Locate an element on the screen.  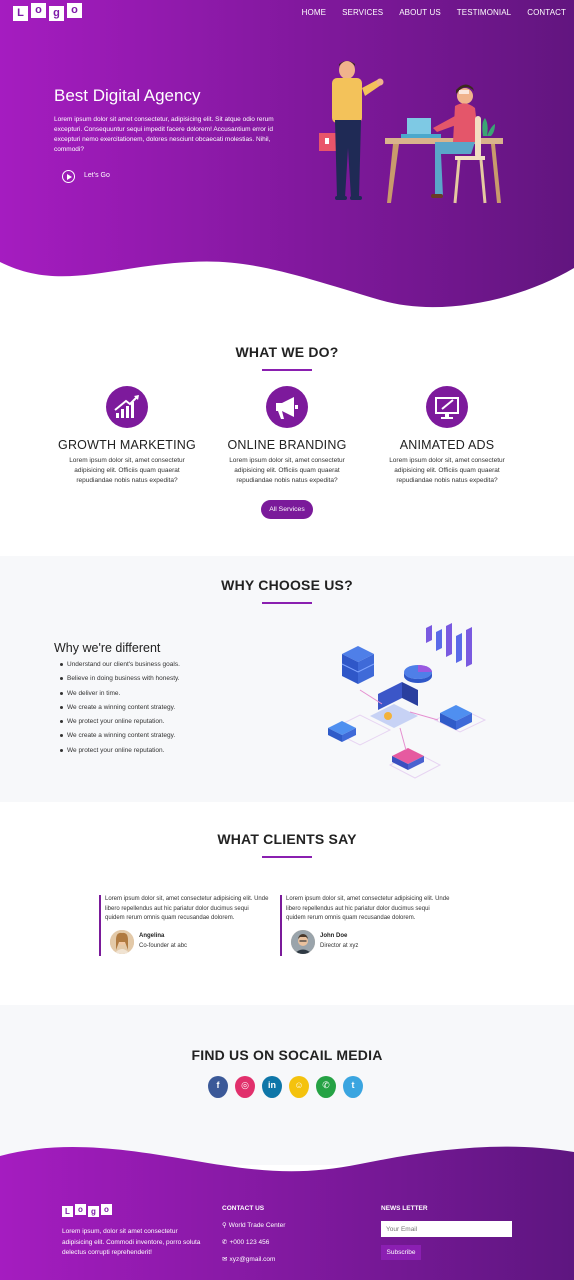
address-line: ⚲ World Trade Center is located at coordinates (253, 1225).